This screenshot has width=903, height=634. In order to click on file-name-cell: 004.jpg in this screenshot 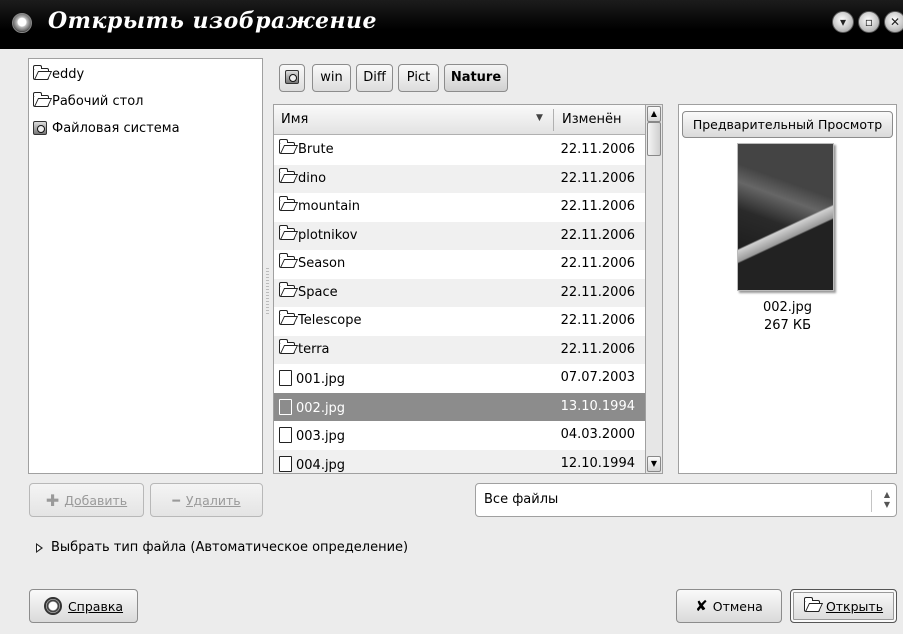, I will do `click(312, 464)`.